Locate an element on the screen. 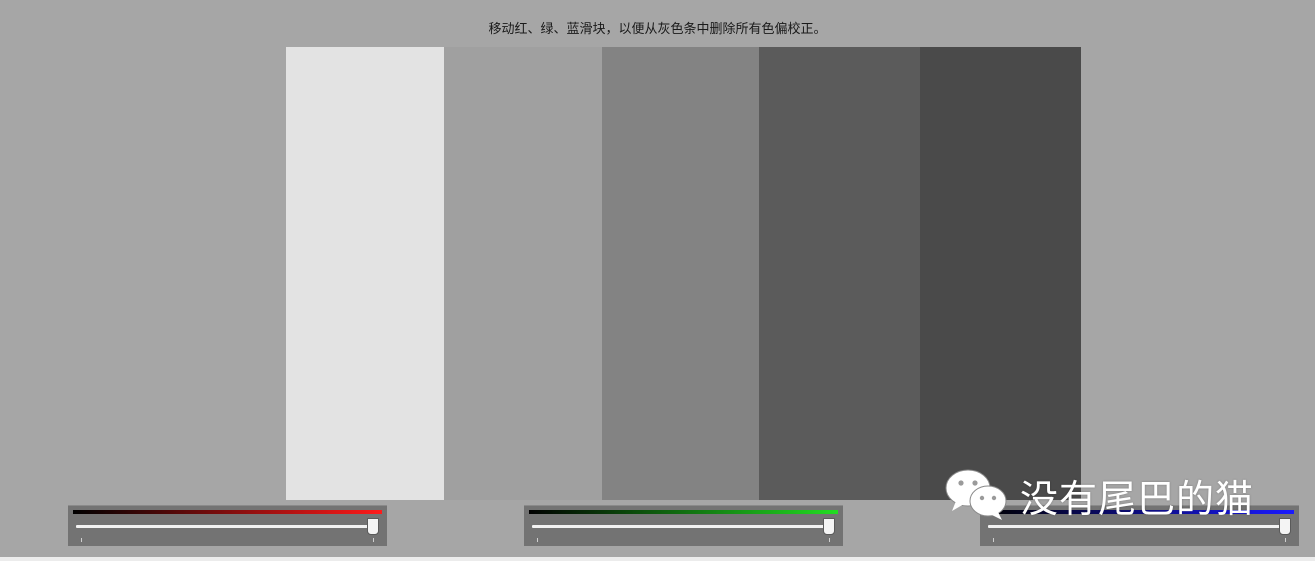 This screenshot has height=561, width=1315. blue-slider-thumb is located at coordinates (1285, 526).